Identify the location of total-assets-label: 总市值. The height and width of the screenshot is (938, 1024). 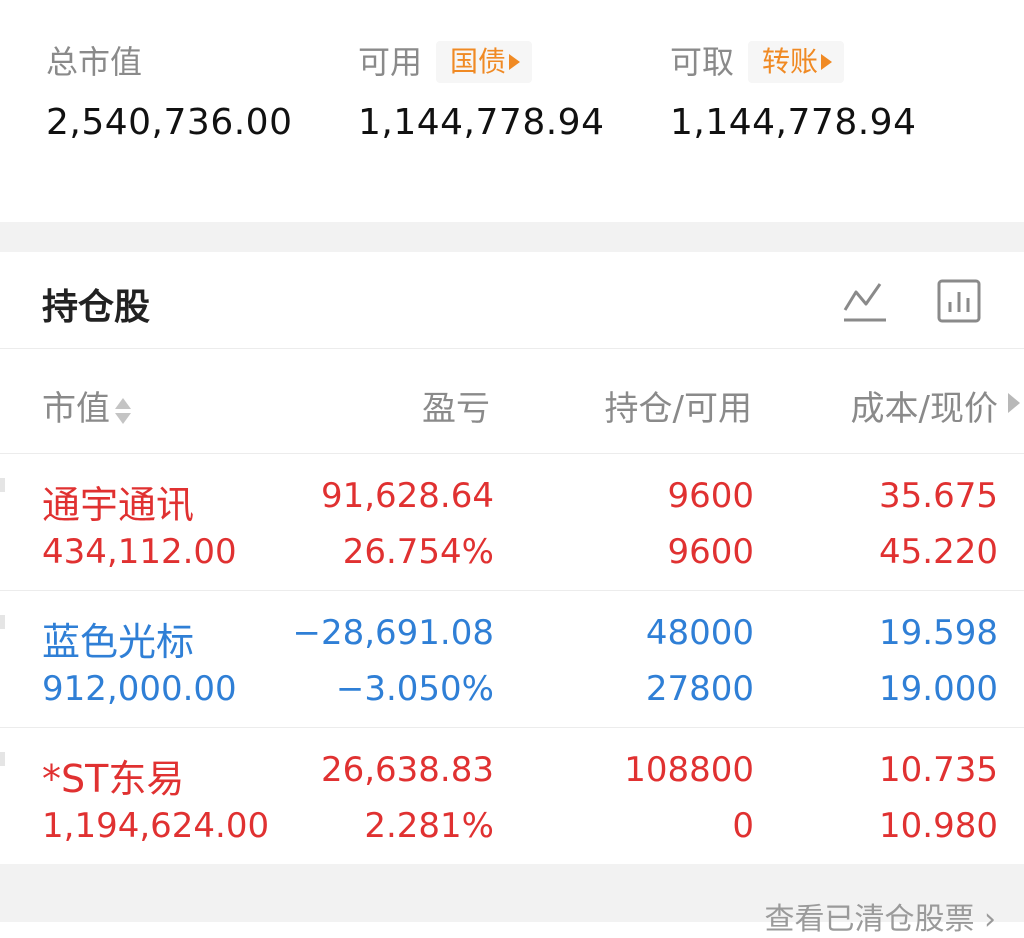
(94, 62).